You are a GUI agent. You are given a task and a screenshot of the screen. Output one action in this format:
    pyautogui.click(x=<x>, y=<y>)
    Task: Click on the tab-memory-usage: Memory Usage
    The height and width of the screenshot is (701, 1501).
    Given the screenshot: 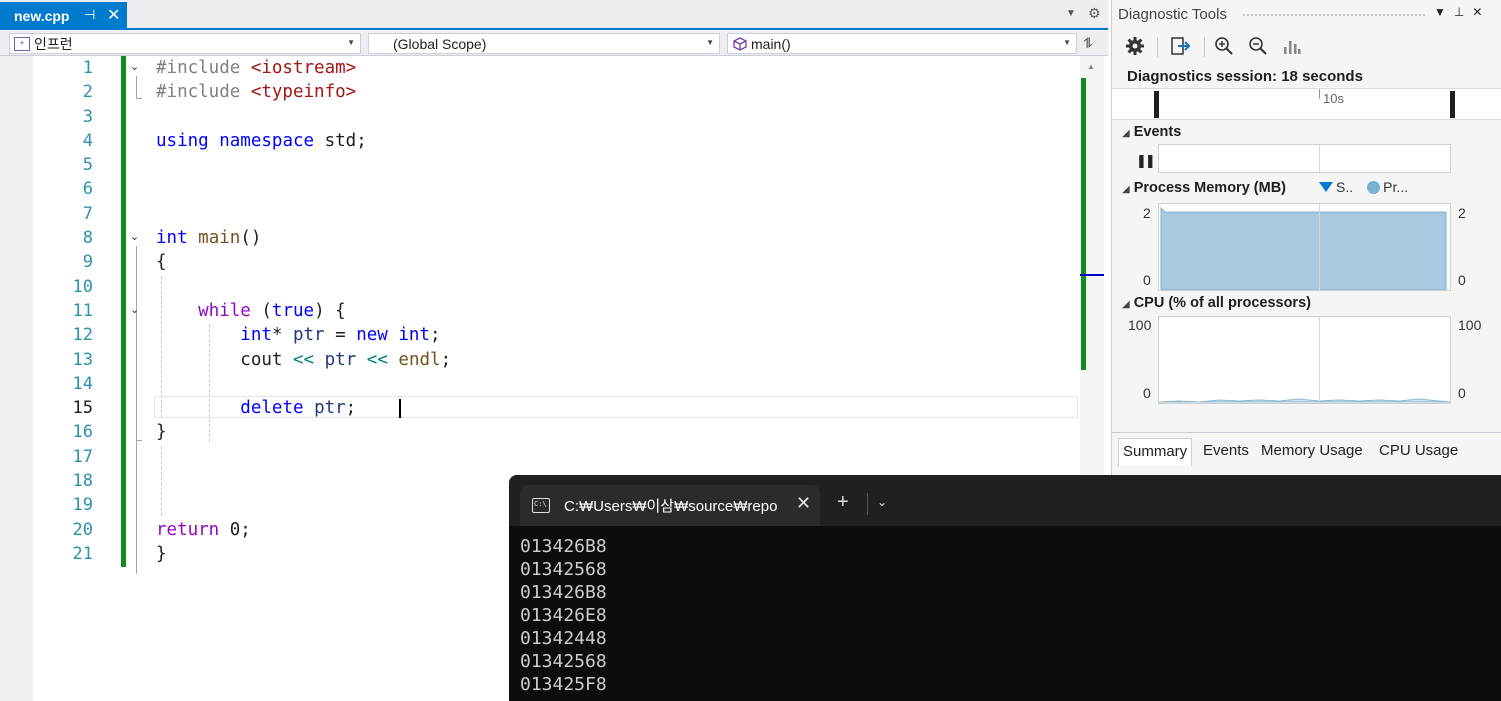 What is the action you would take?
    pyautogui.click(x=1312, y=450)
    